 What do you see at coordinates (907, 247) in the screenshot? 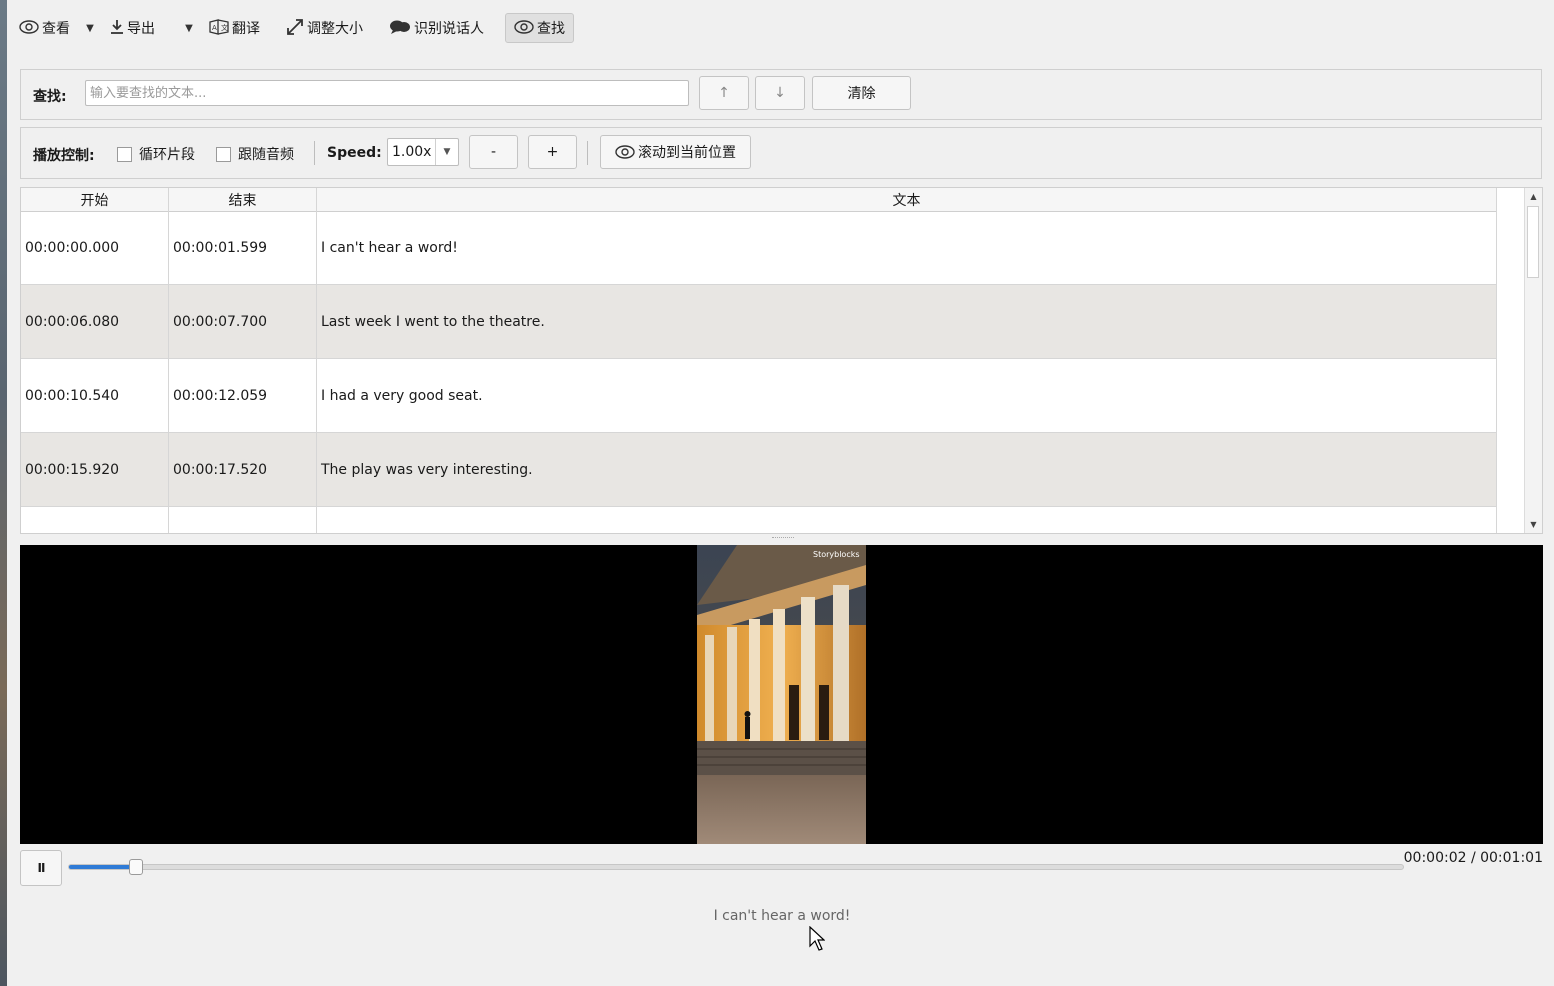
I see `cell-text: I can't hear a word!` at bounding box center [907, 247].